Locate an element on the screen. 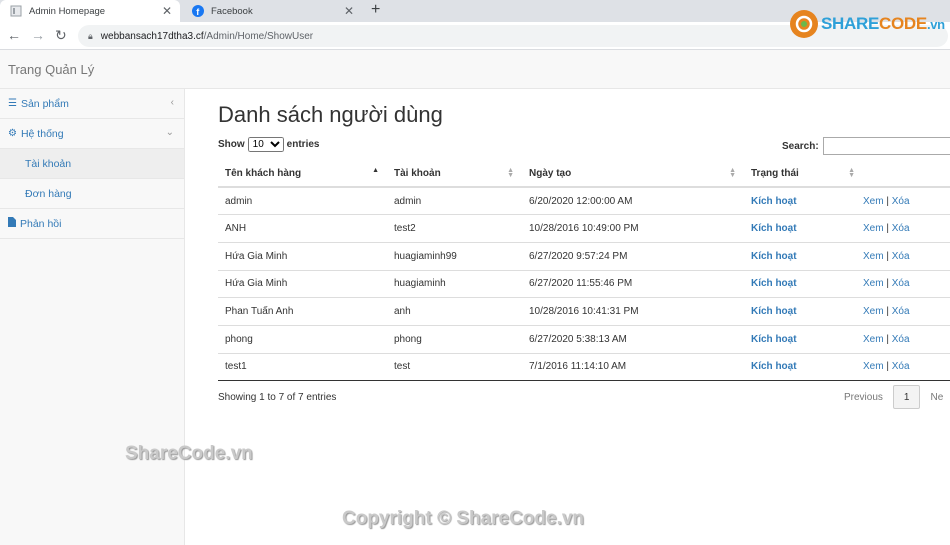  watermark-text: ShareCode.vn is located at coordinates (189, 453).